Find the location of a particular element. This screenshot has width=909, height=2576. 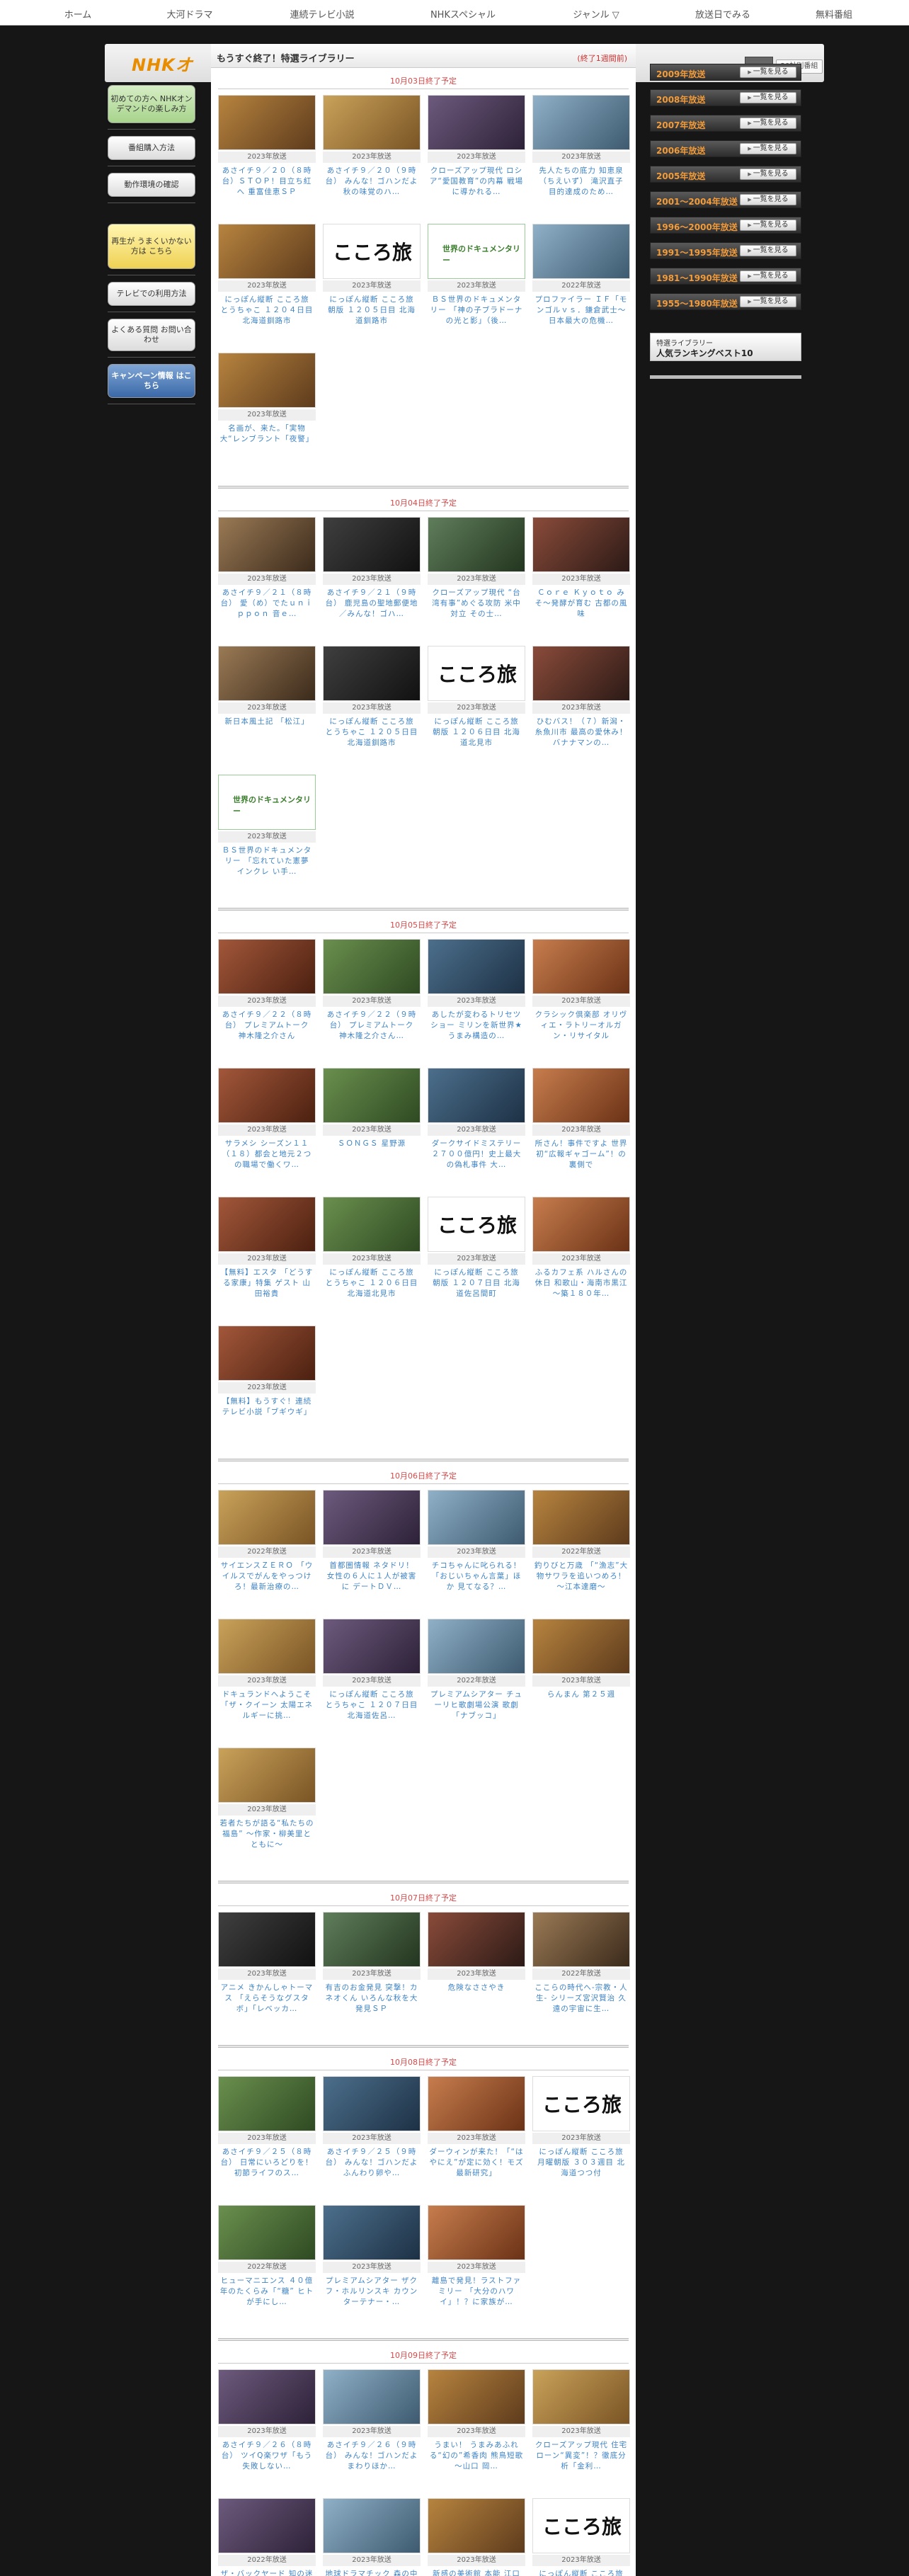

program-title-link: あさイチ９／２０（８時台）ＳＴＯＰ！目立ち紅へ 重富佳恵ＳＰ is located at coordinates (266, 182).